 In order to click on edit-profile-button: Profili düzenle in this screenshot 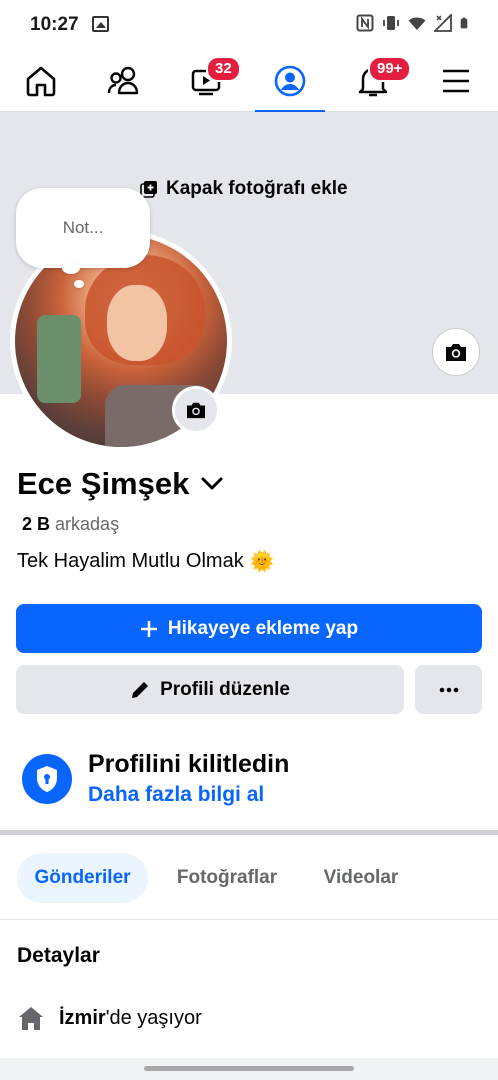, I will do `click(210, 689)`.